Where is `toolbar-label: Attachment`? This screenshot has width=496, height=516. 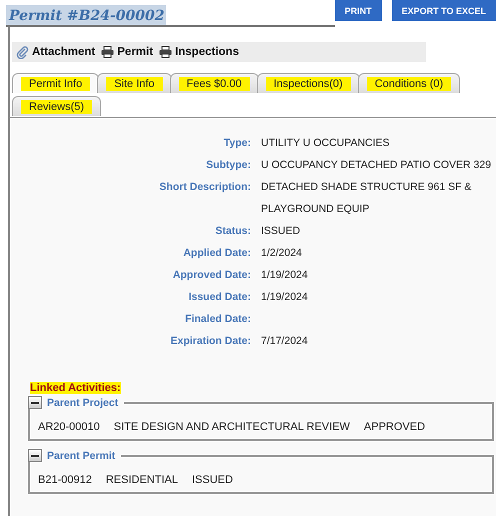
toolbar-label: Attachment is located at coordinates (64, 52).